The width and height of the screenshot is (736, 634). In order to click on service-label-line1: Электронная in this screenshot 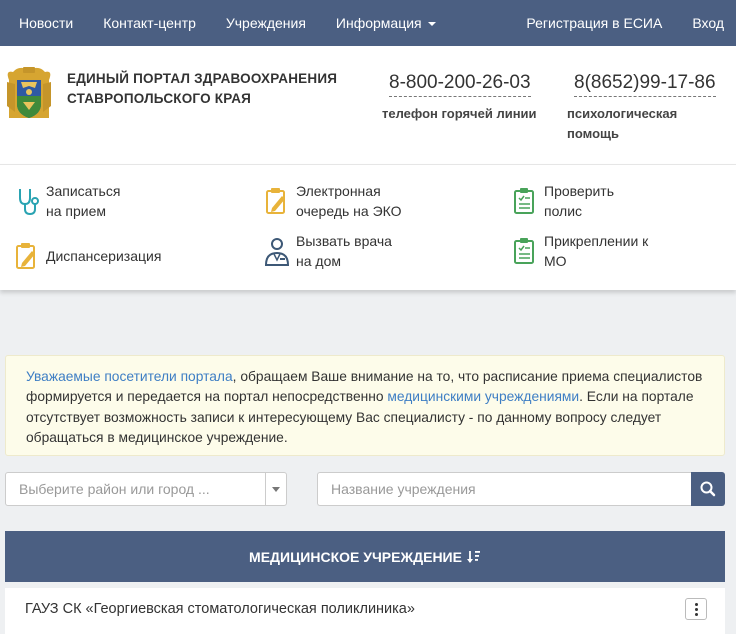, I will do `click(338, 191)`.